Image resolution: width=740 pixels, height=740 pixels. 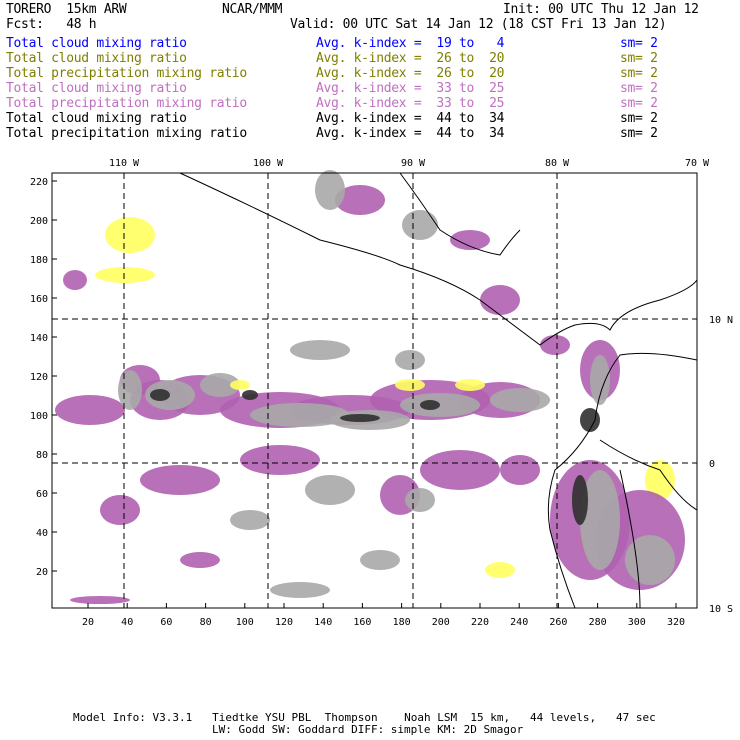 I want to click on y-tick-label: 40, so click(x=42, y=533).